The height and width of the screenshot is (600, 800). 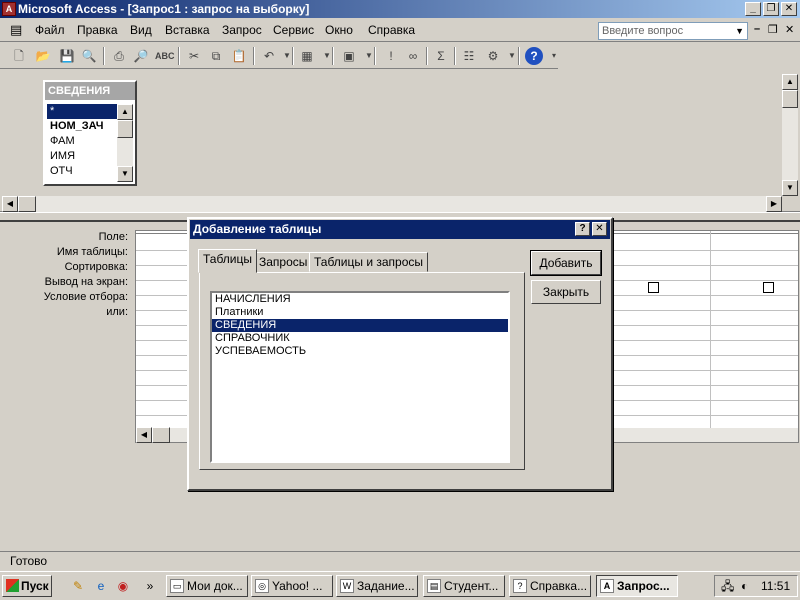 What do you see at coordinates (339, 30) in the screenshot?
I see `menu-window: Окно` at bounding box center [339, 30].